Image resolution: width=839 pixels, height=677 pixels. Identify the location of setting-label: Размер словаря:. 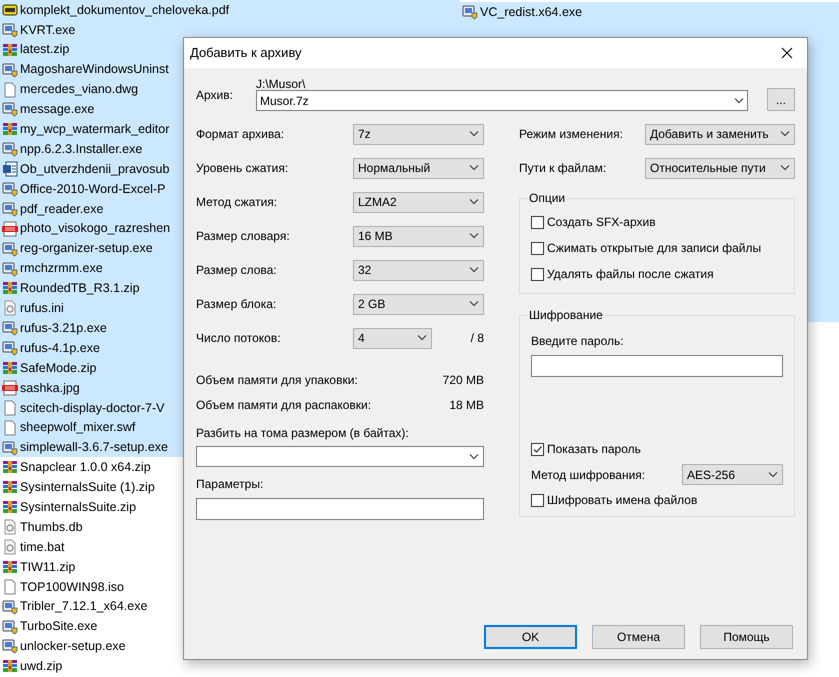
(243, 236).